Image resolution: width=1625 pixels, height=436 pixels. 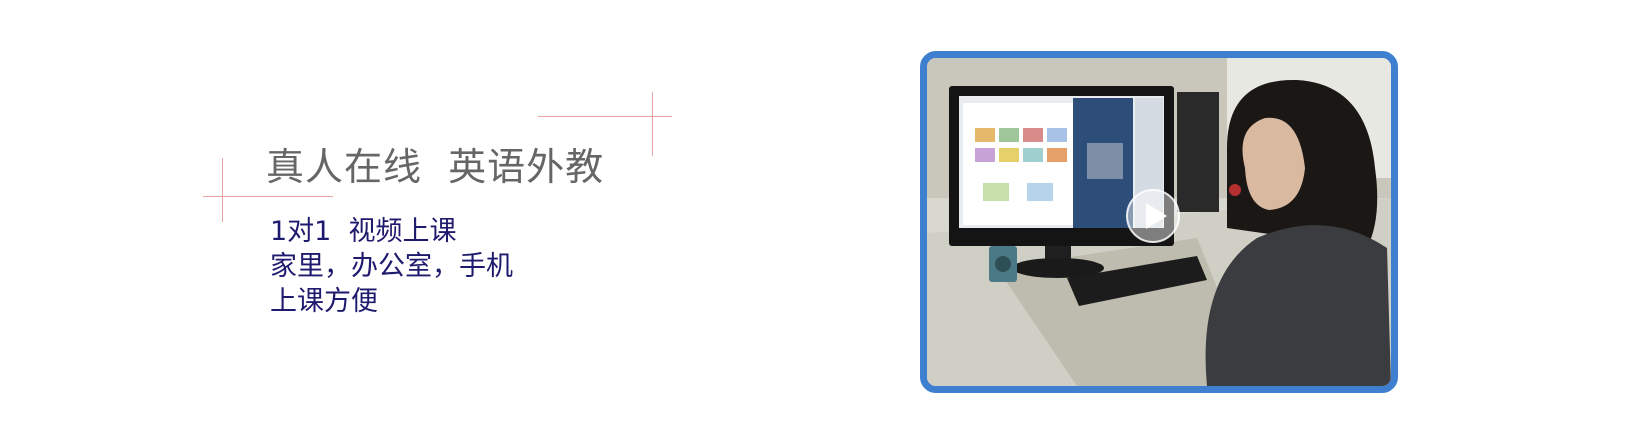 I want to click on feature-text: 1对1 视频上课 家里，办公室，手机 上课方便, so click(x=391, y=266).